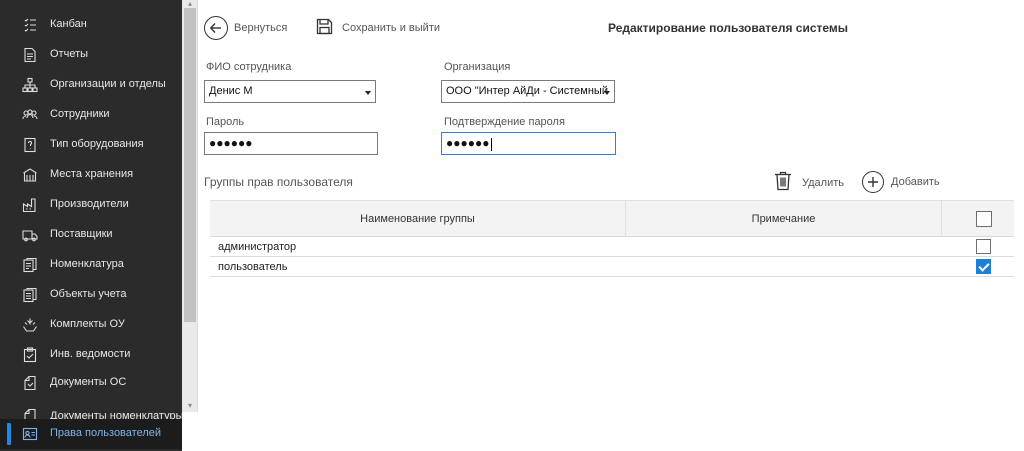  Describe the element at coordinates (253, 267) in the screenshot. I see `group-name-cell: пользователь` at that location.